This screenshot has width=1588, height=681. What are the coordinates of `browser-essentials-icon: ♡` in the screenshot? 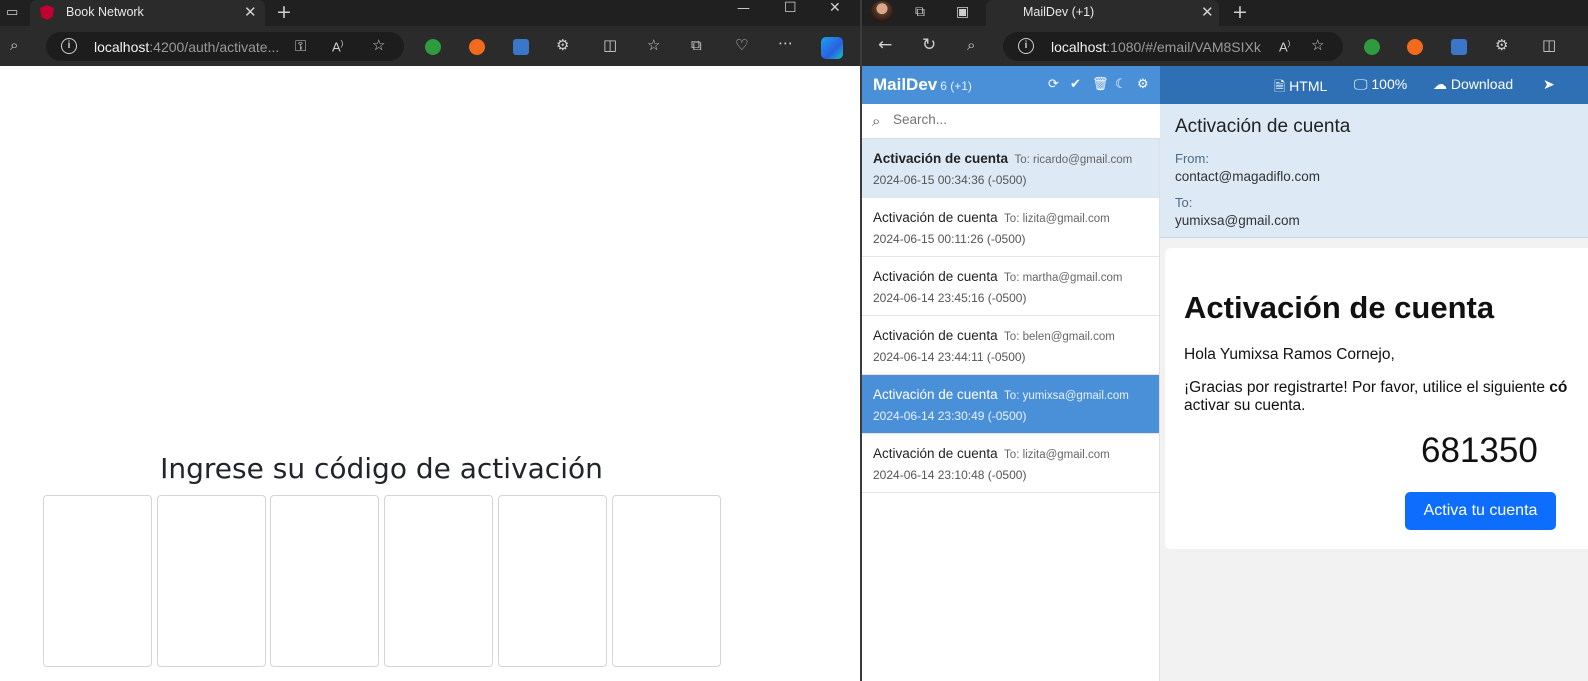 It's located at (741, 45).